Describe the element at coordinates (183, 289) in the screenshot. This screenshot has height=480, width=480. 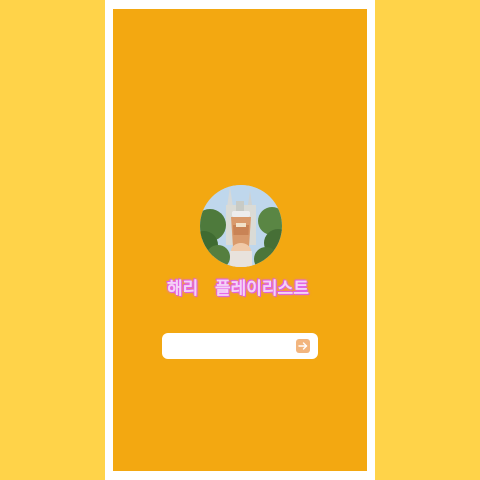
I see `owner-name: 해리` at that location.